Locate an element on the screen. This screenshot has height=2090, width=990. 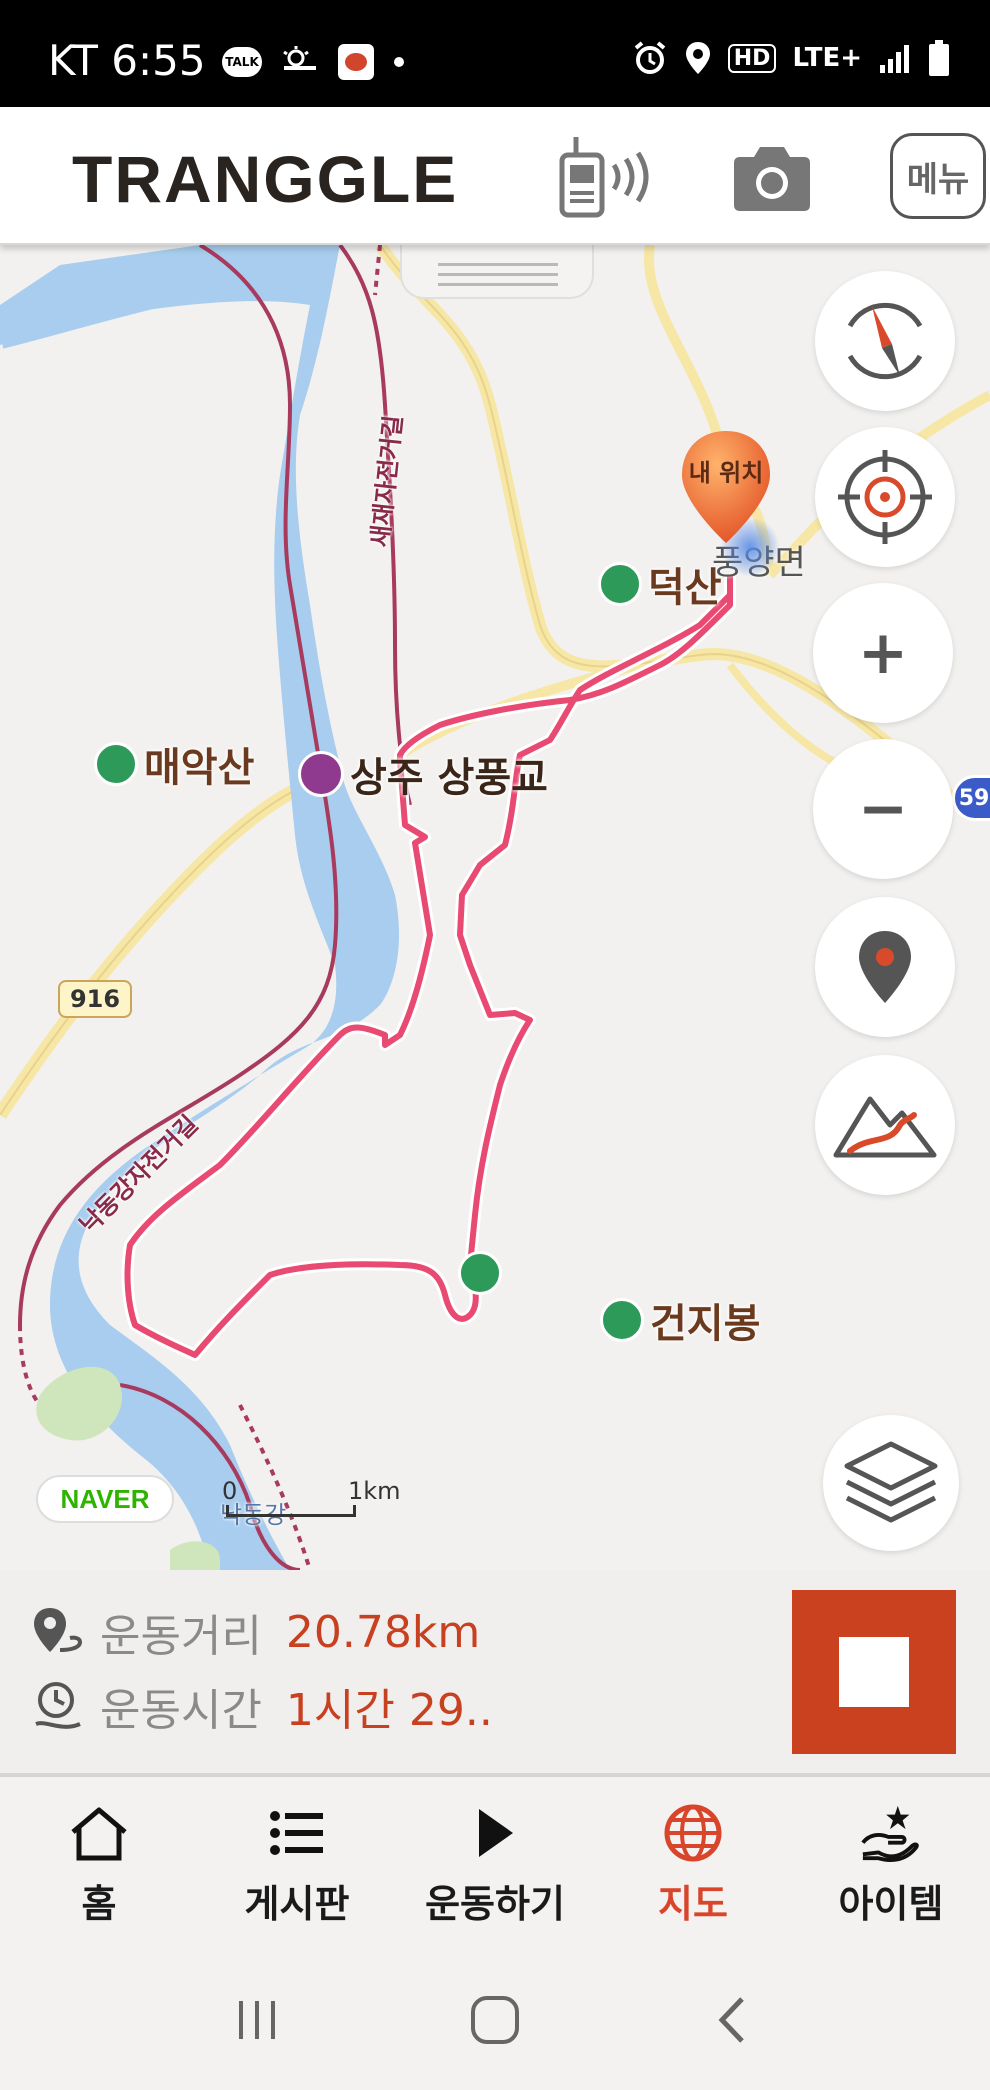
bicycle-icon is located at coordinates (321, 774).